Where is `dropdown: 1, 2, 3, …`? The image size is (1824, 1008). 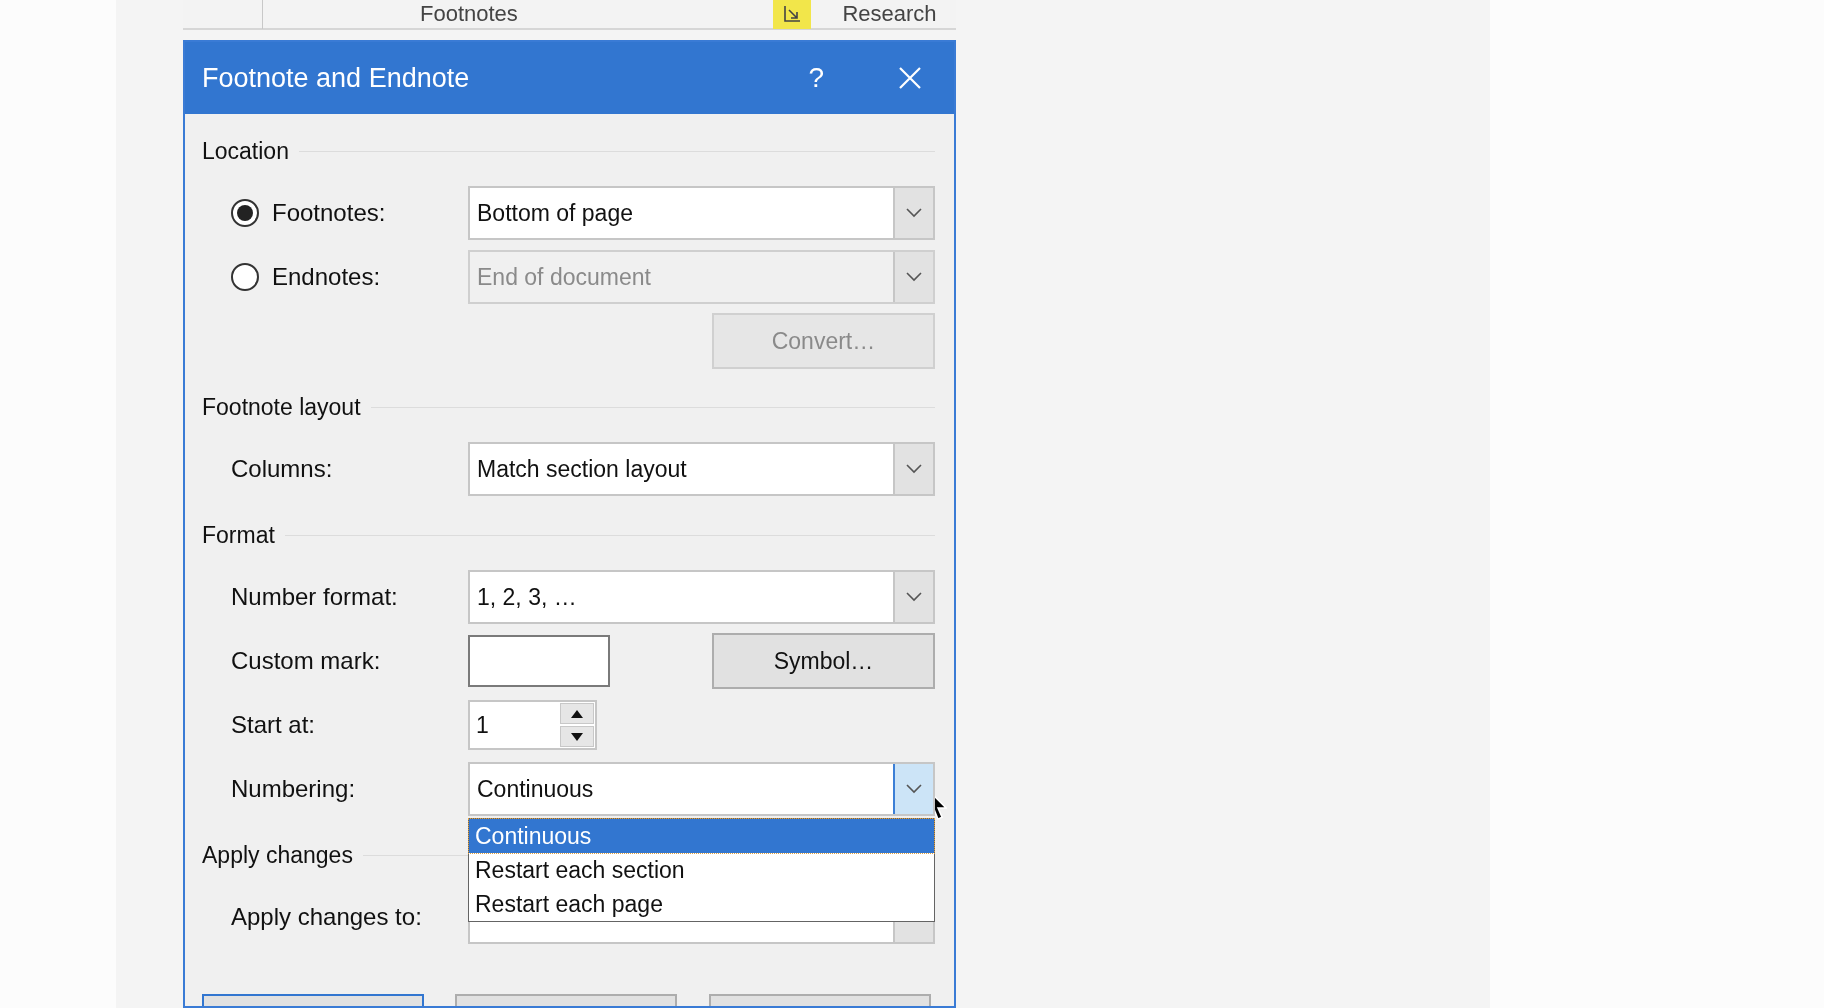
dropdown: 1, 2, 3, … is located at coordinates (701, 597).